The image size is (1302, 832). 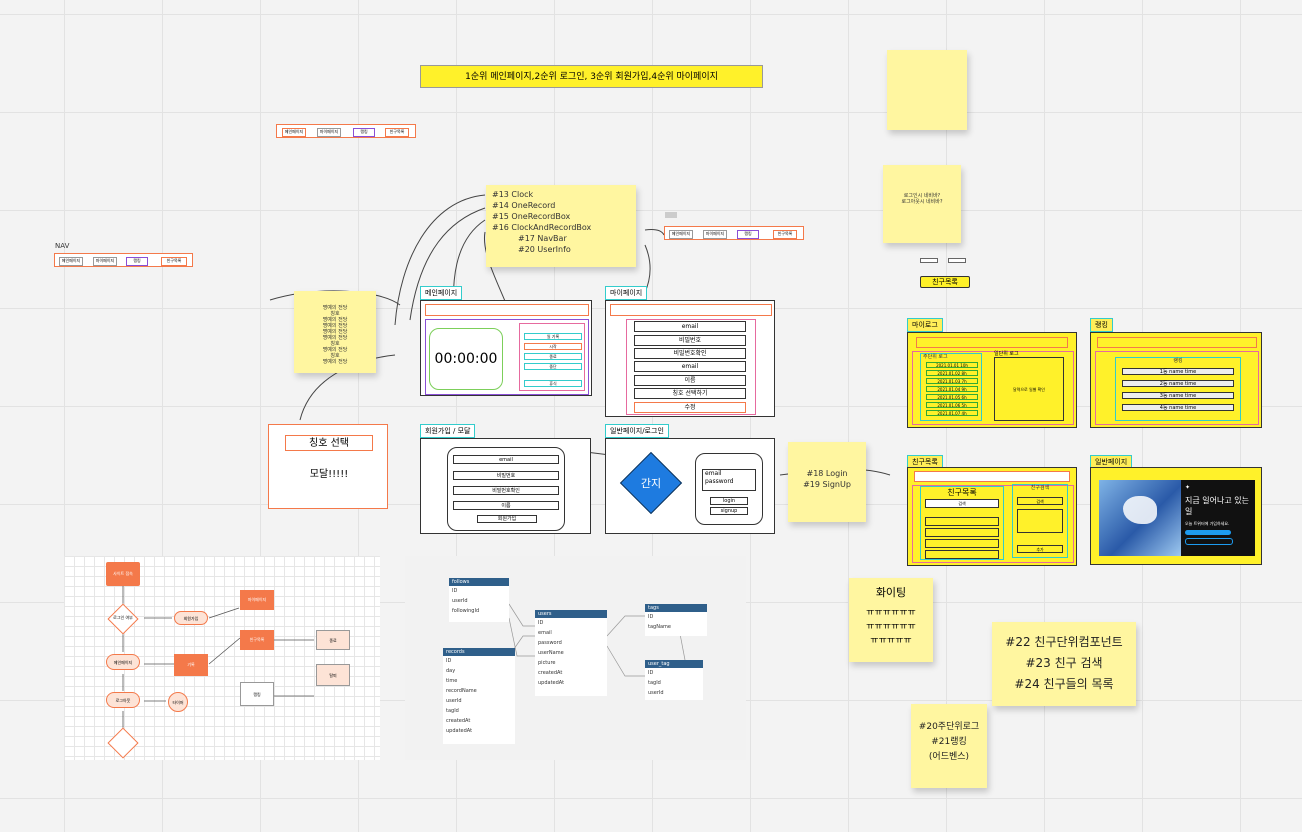 What do you see at coordinates (952, 389) in the screenshot?
I see `log-row: 2021.01.04 9h` at bounding box center [952, 389].